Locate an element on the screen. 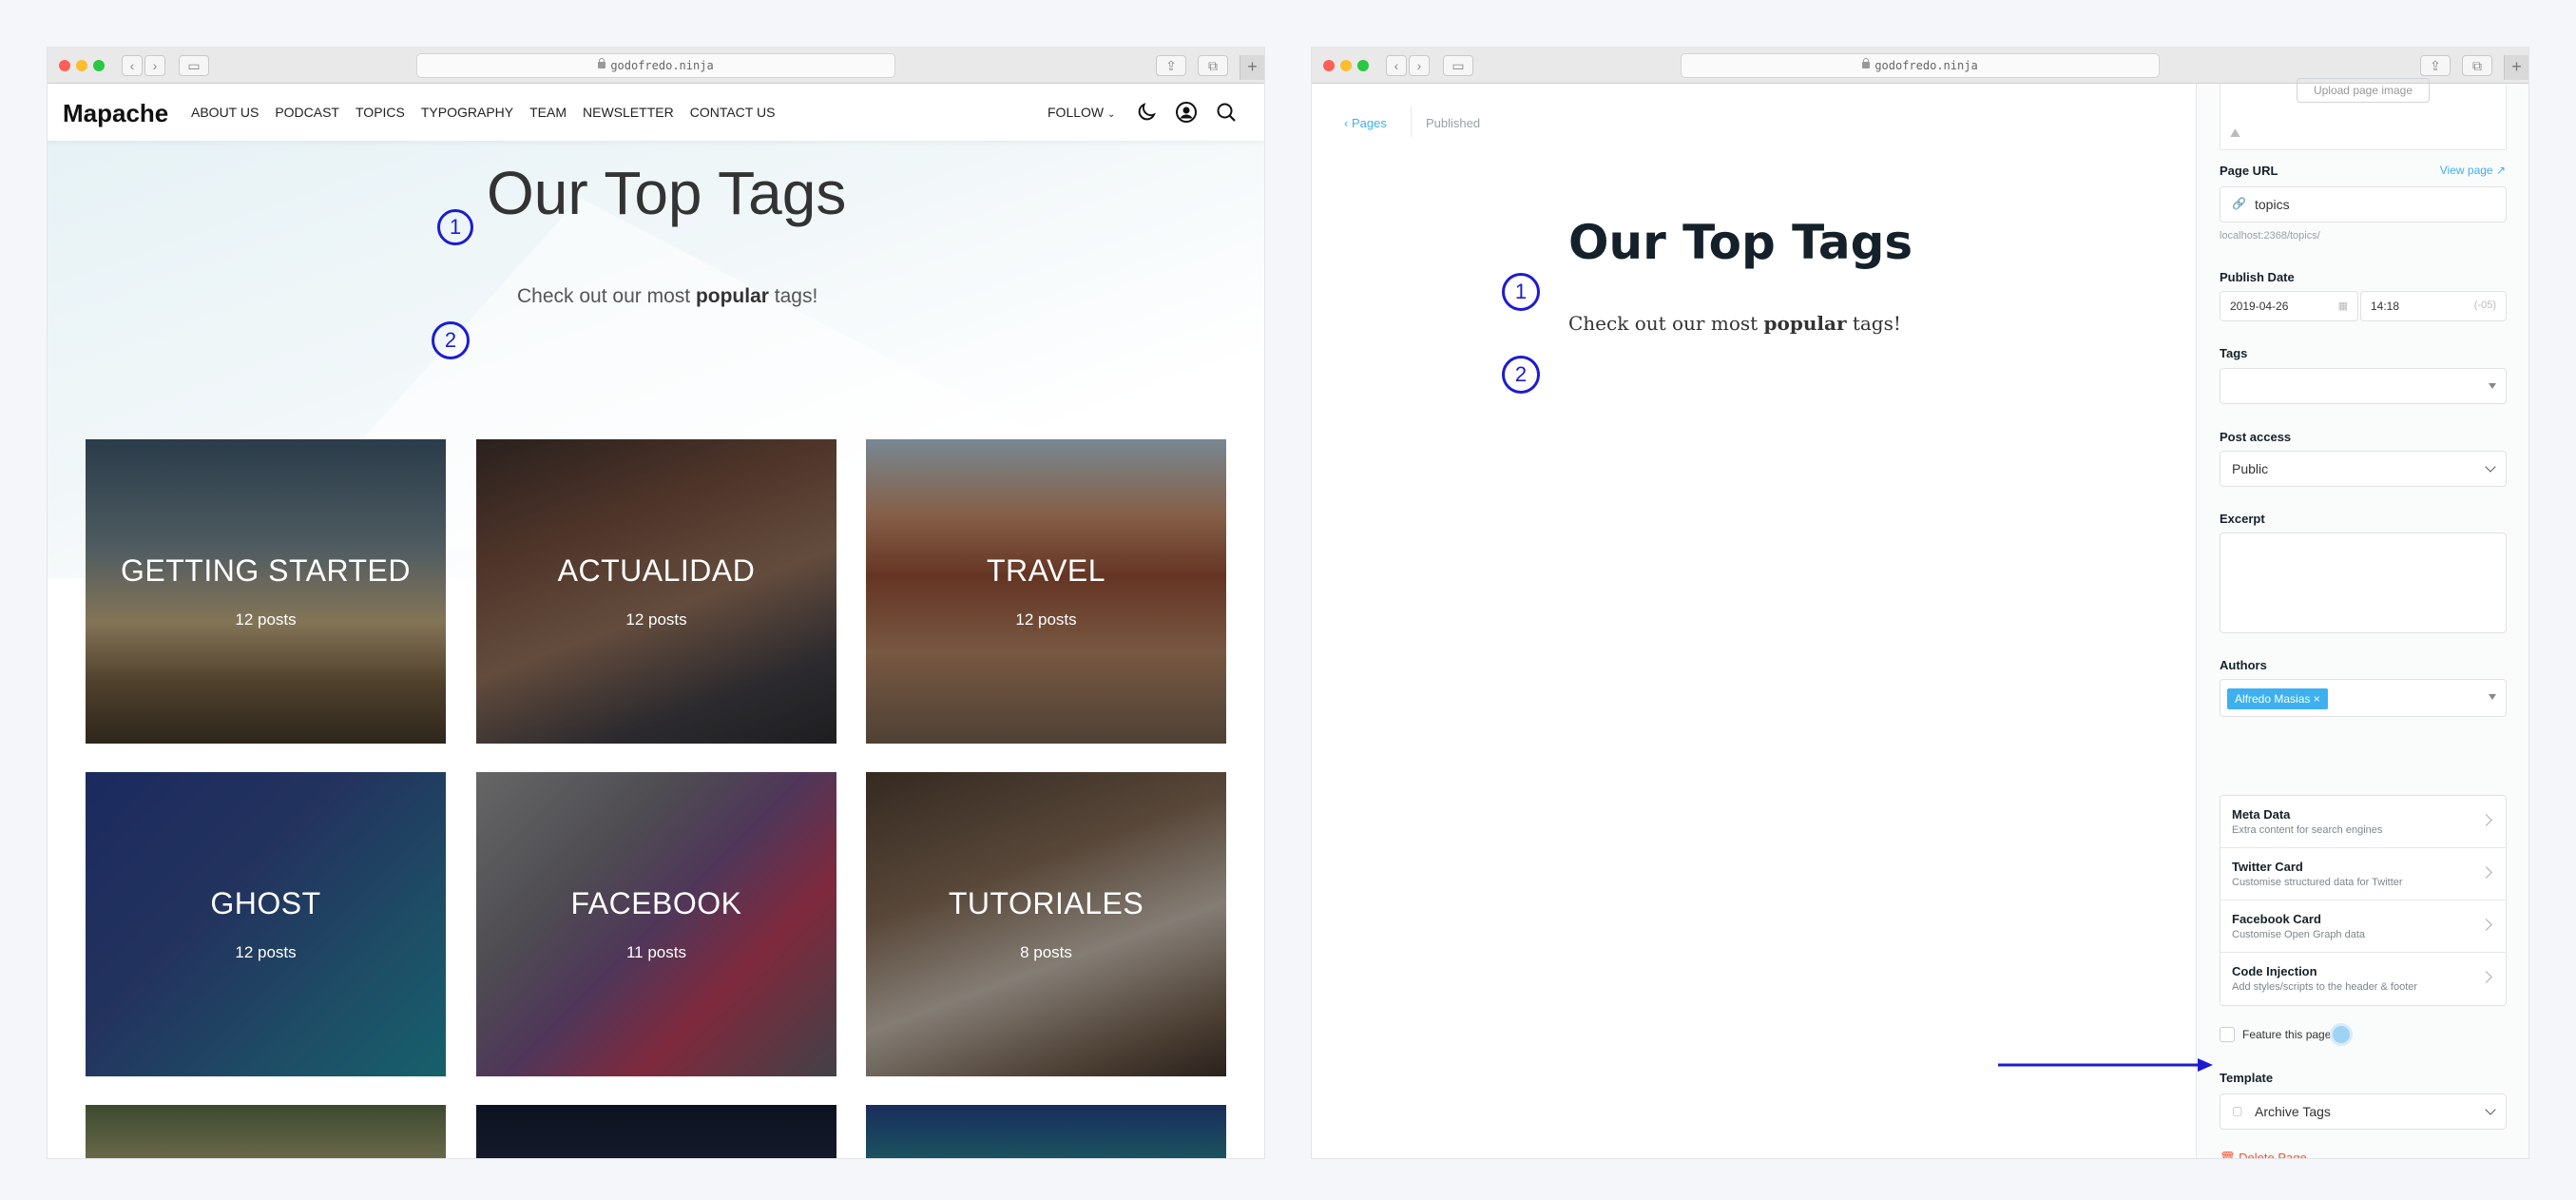  author-token: Alfredo Masias × is located at coordinates (2277, 698).